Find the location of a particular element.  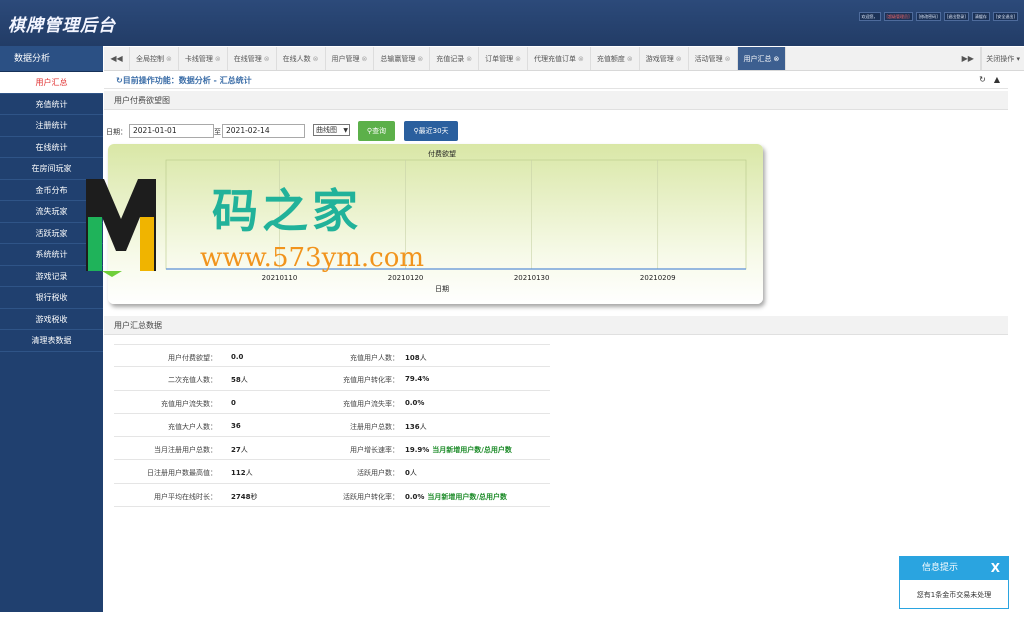

notification-header: 信息提示 X is located at coordinates (954, 568).